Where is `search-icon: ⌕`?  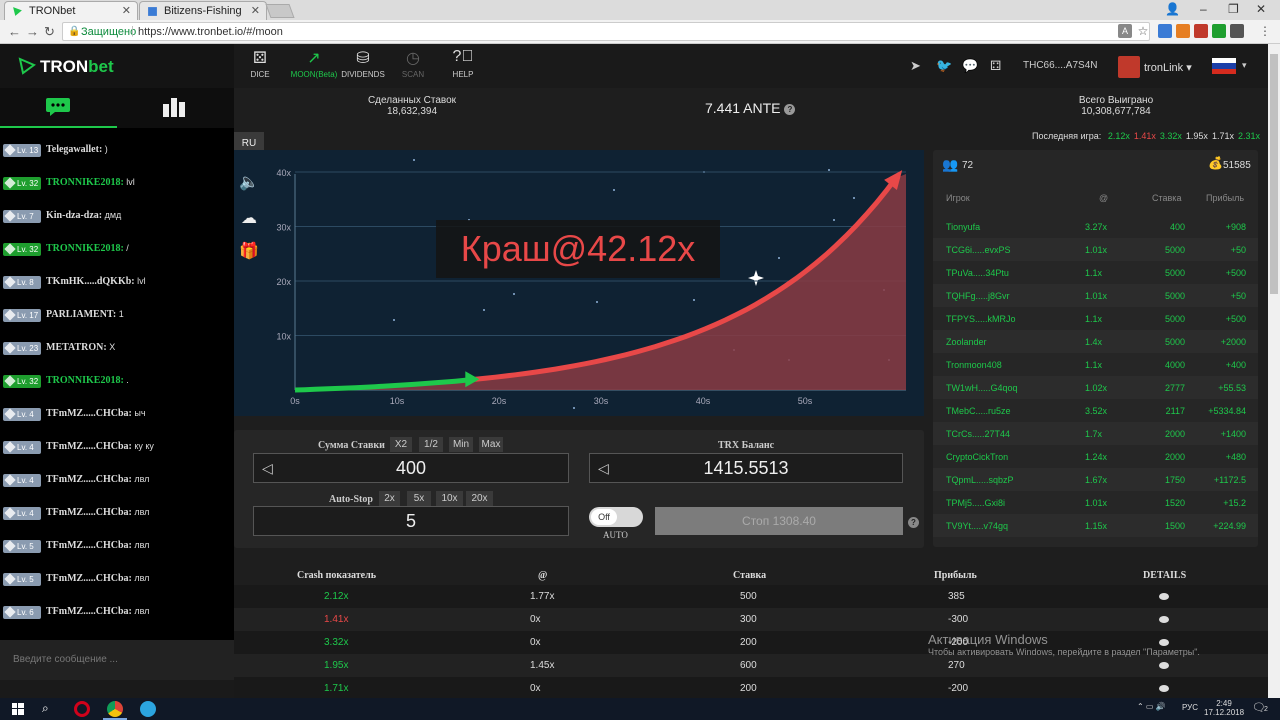 search-icon: ⌕ is located at coordinates (45, 708).